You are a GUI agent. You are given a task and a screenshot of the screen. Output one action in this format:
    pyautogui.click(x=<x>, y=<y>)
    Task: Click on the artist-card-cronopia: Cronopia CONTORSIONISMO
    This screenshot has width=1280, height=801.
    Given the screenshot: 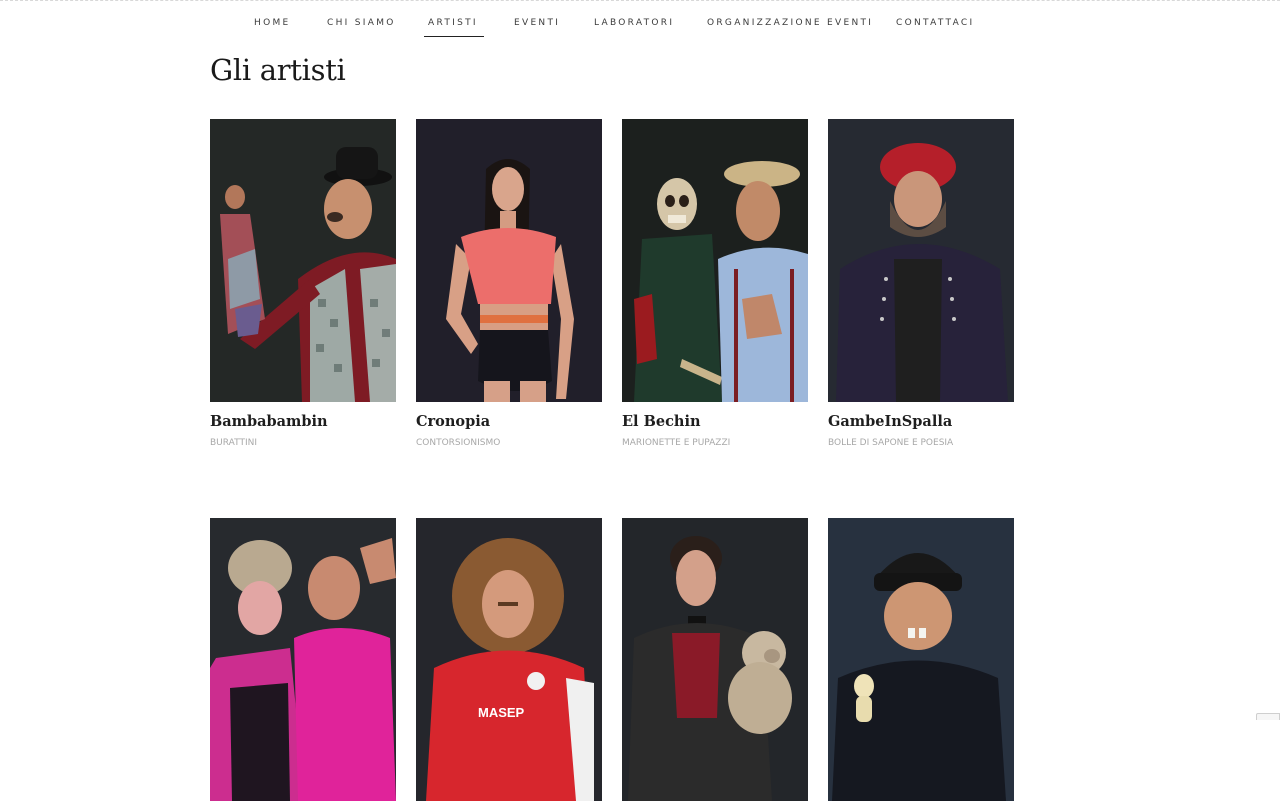 What is the action you would take?
    pyautogui.click(x=509, y=283)
    